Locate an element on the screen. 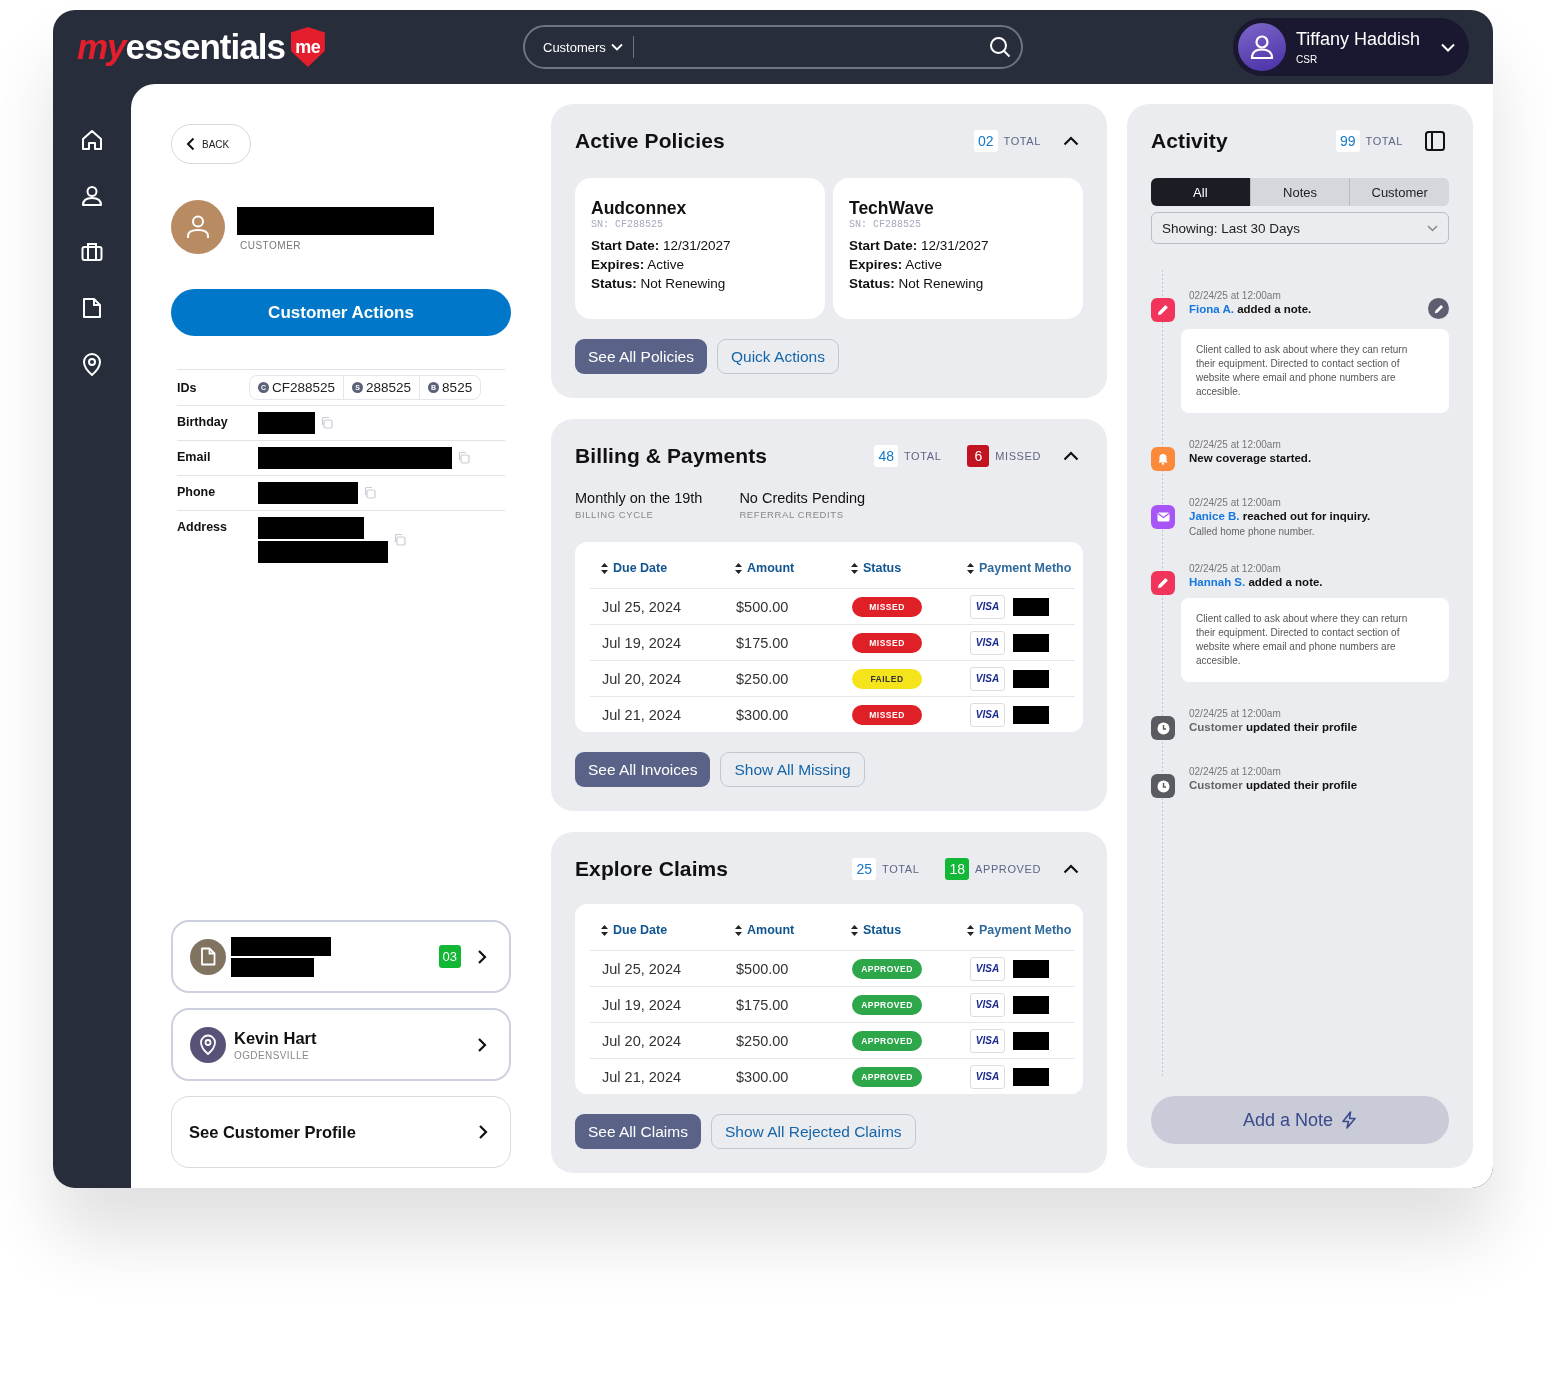  policy-field: Expires: Active is located at coordinates (700, 264).